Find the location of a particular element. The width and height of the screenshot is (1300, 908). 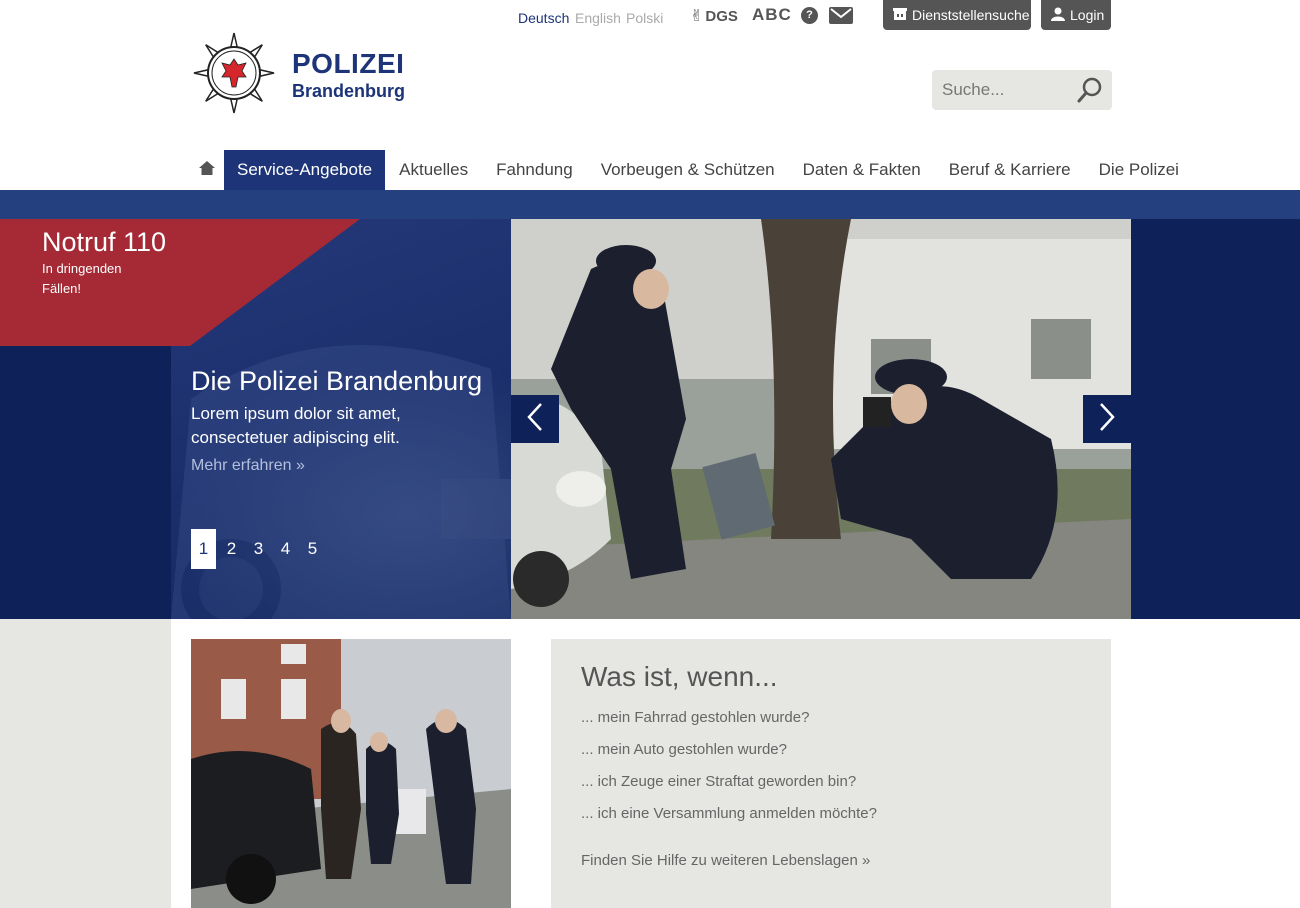

user-icon is located at coordinates (1058, 15).